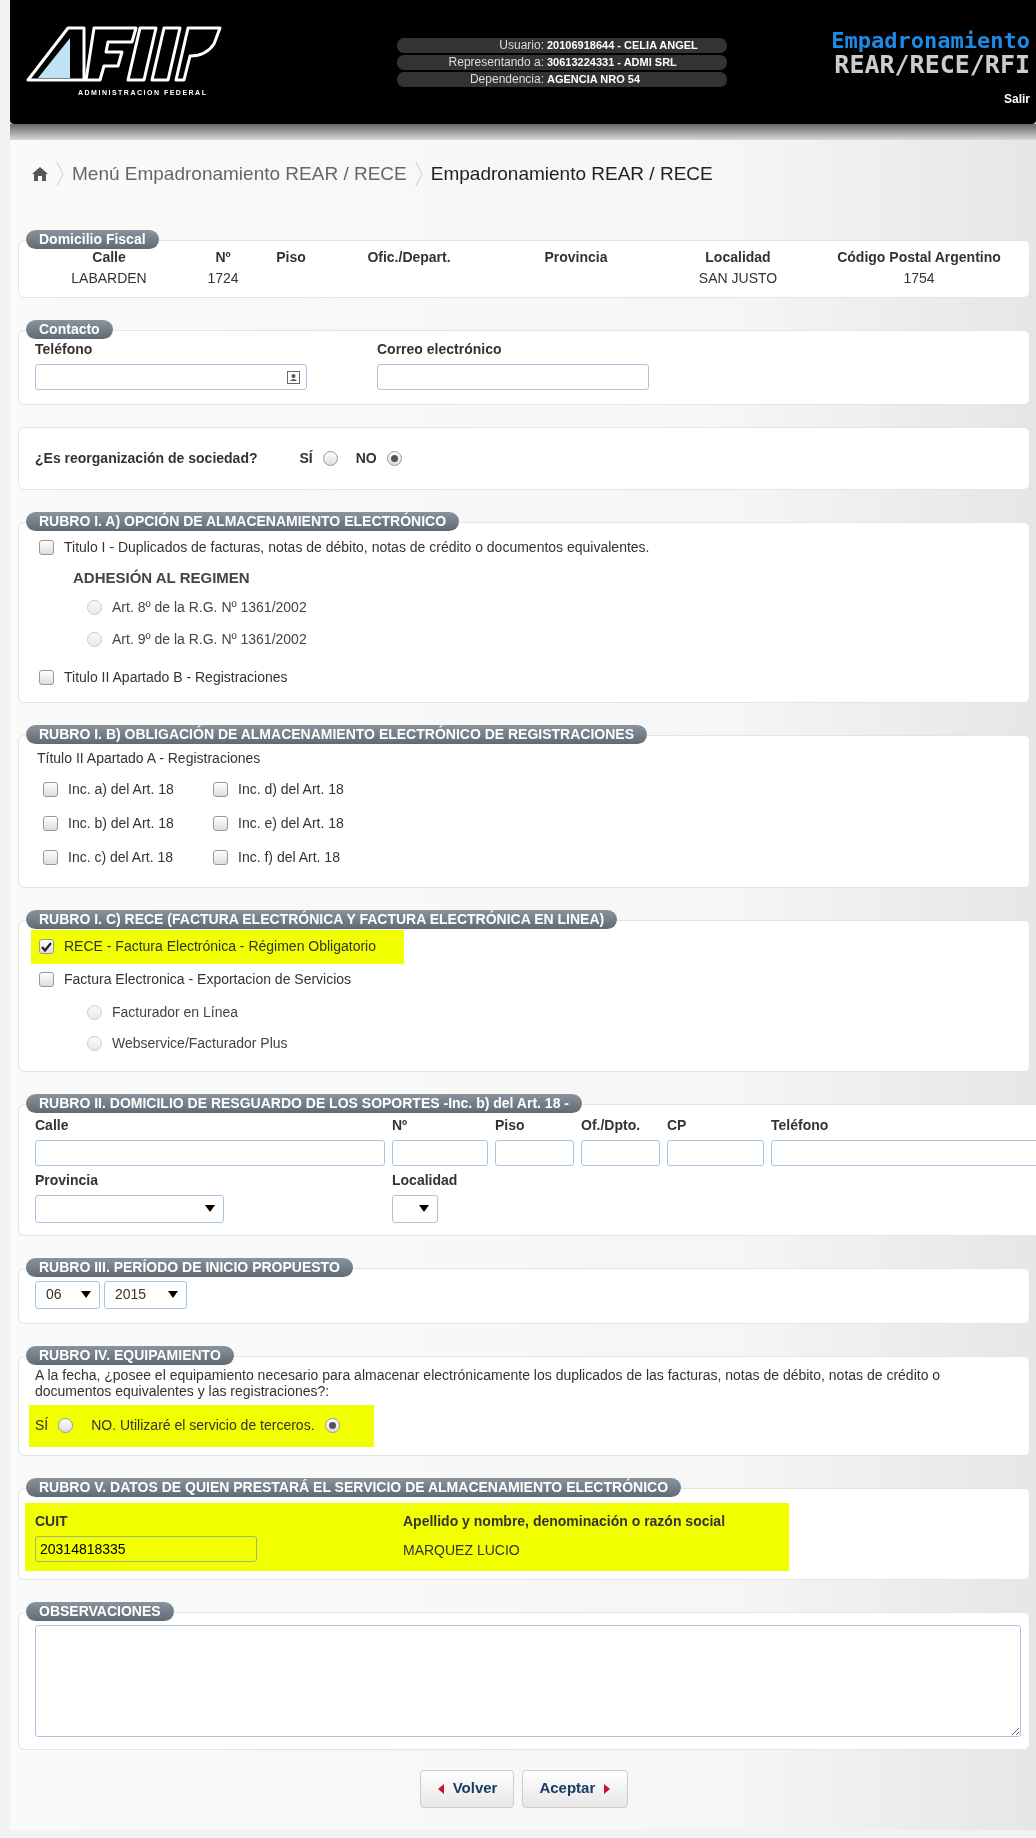 The height and width of the screenshot is (1838, 1036). Describe the element at coordinates (467, 1788) in the screenshot. I see `back-button: Volver` at that location.